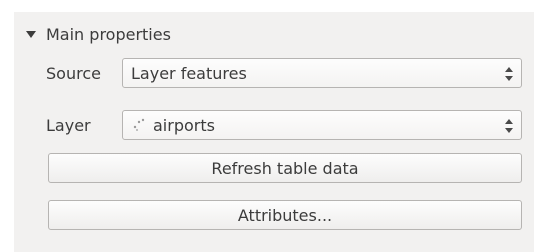  Describe the element at coordinates (31, 34) in the screenshot. I see `collapse-triangle-icon` at that location.